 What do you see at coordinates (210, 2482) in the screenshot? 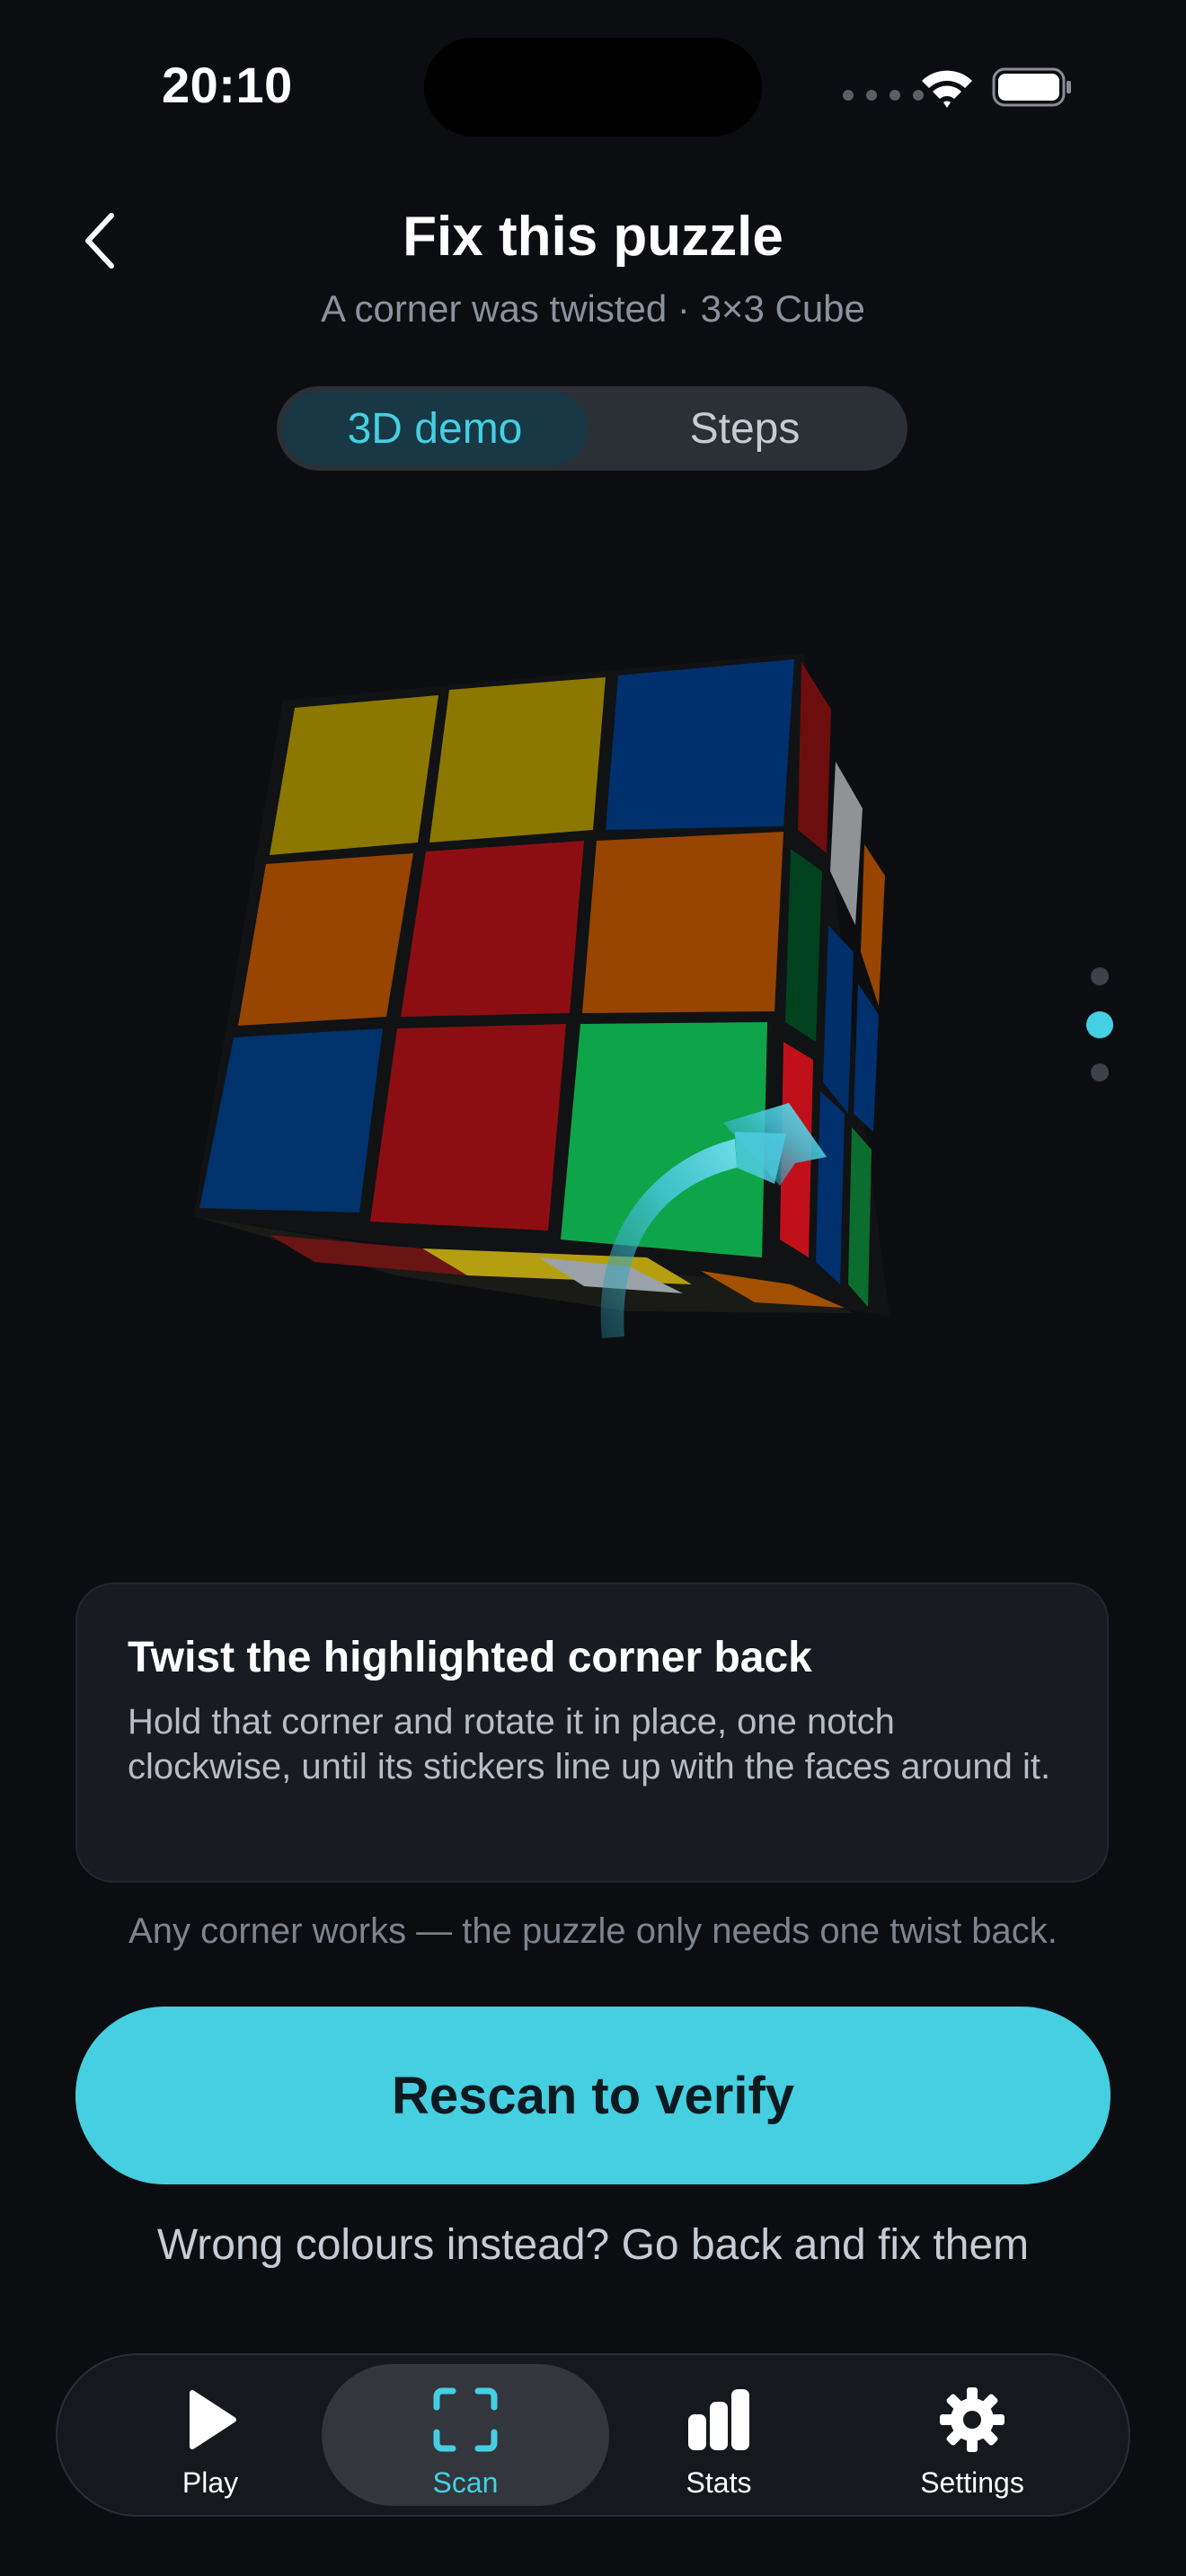
I see `tab-play-label: Play` at bounding box center [210, 2482].